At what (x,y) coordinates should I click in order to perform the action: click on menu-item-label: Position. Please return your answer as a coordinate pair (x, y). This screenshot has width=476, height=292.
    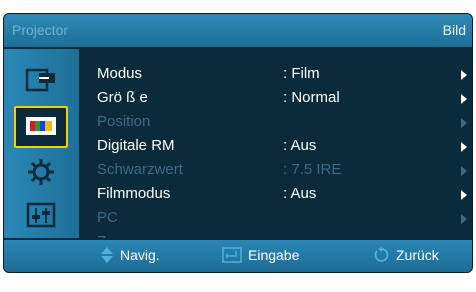
    Looking at the image, I should click on (124, 121).